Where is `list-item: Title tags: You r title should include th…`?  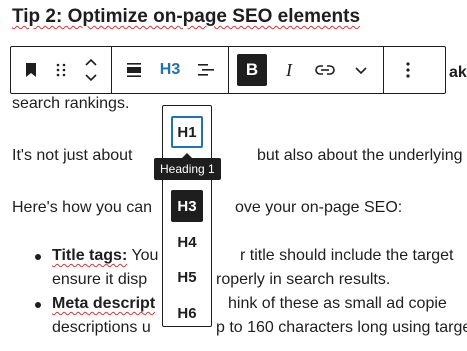 list-item: Title tags: You r title should include th… is located at coordinates (226, 268).